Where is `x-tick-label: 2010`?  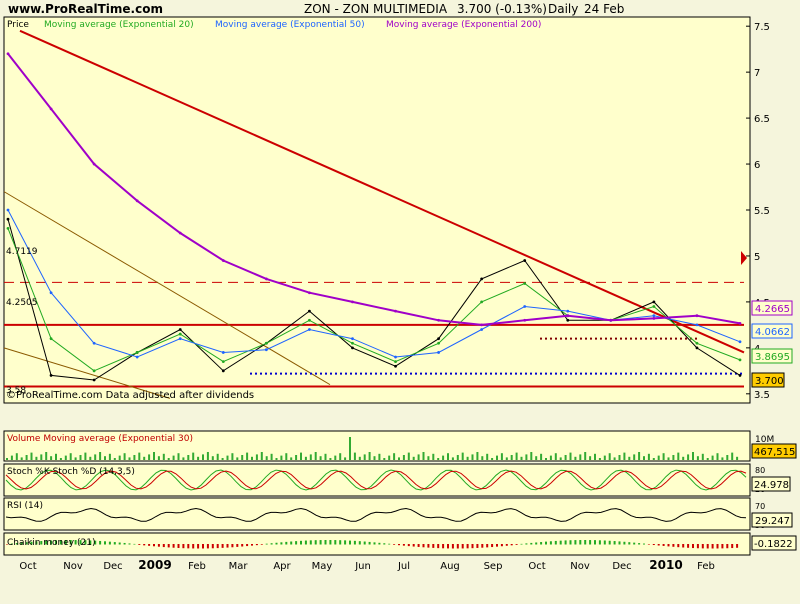
x-tick-label: 2010 is located at coordinates (665, 565).